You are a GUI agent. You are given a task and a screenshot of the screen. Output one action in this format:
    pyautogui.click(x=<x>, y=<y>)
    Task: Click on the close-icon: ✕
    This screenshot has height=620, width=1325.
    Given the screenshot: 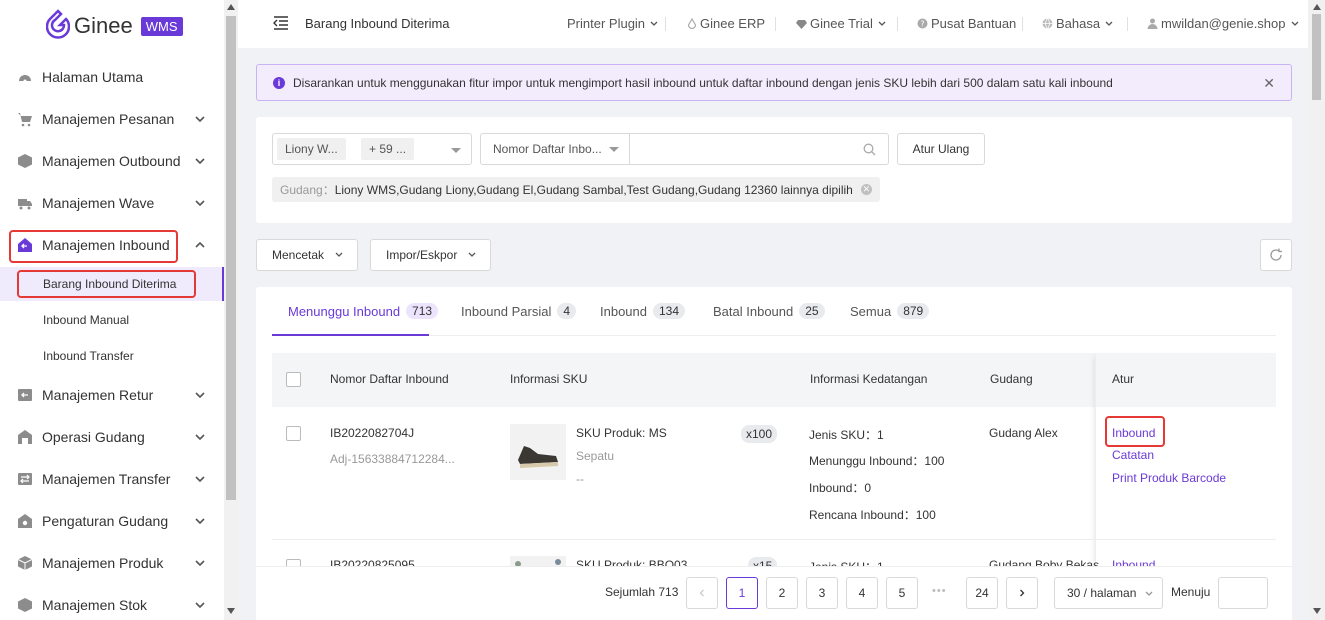 What is the action you would take?
    pyautogui.click(x=1269, y=83)
    